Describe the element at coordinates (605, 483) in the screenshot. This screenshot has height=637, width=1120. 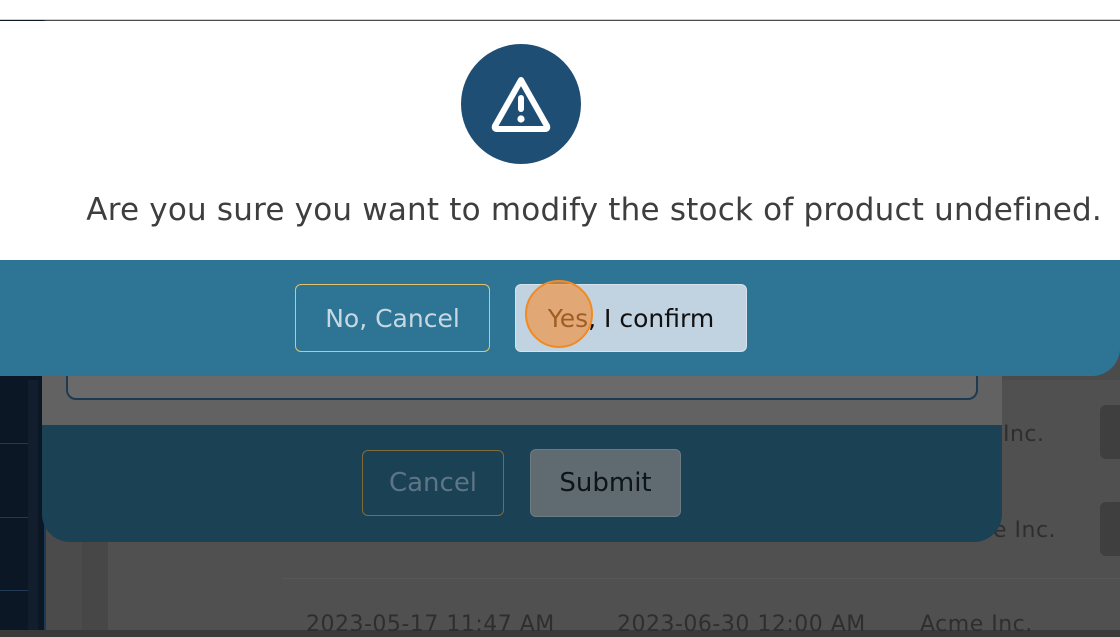
I see `submit-button: Submit` at that location.